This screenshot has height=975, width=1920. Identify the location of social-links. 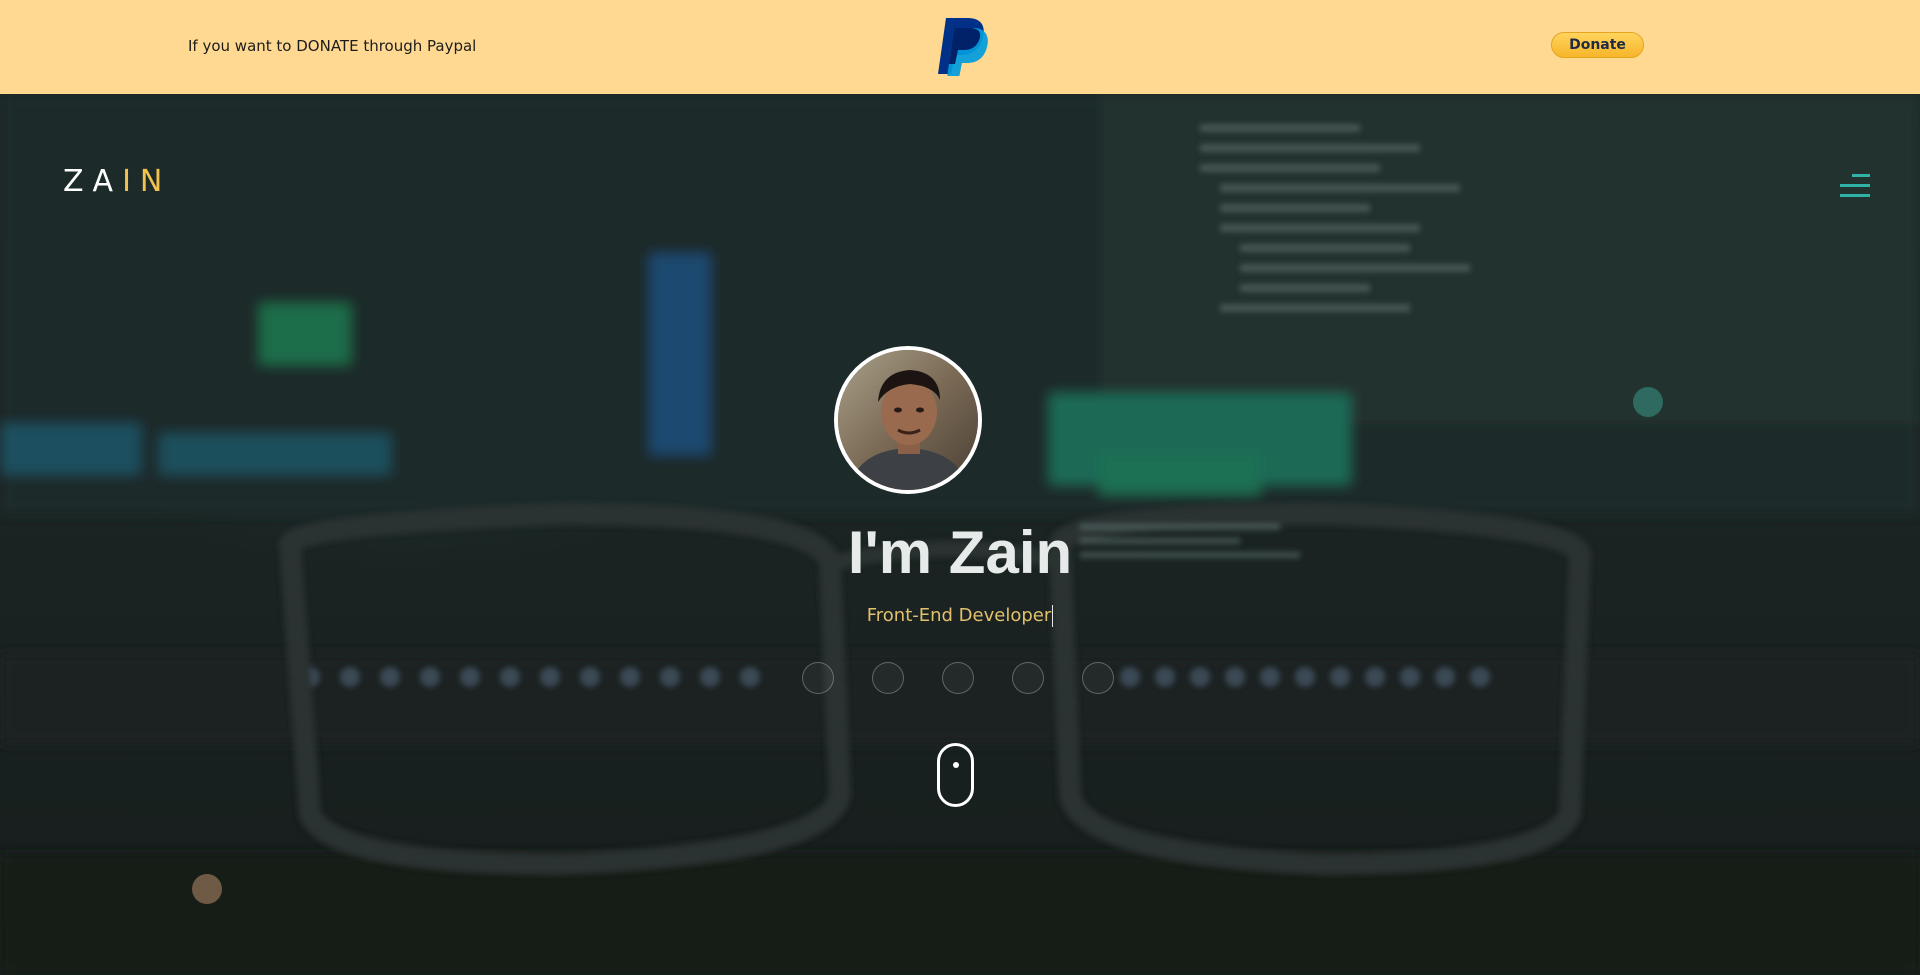
(958, 678).